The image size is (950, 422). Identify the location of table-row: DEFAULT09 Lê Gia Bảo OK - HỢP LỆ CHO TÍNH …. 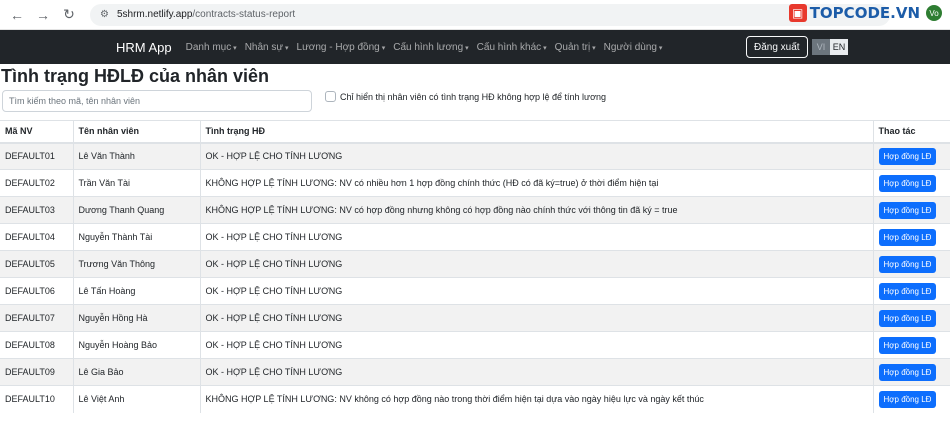
(475, 372).